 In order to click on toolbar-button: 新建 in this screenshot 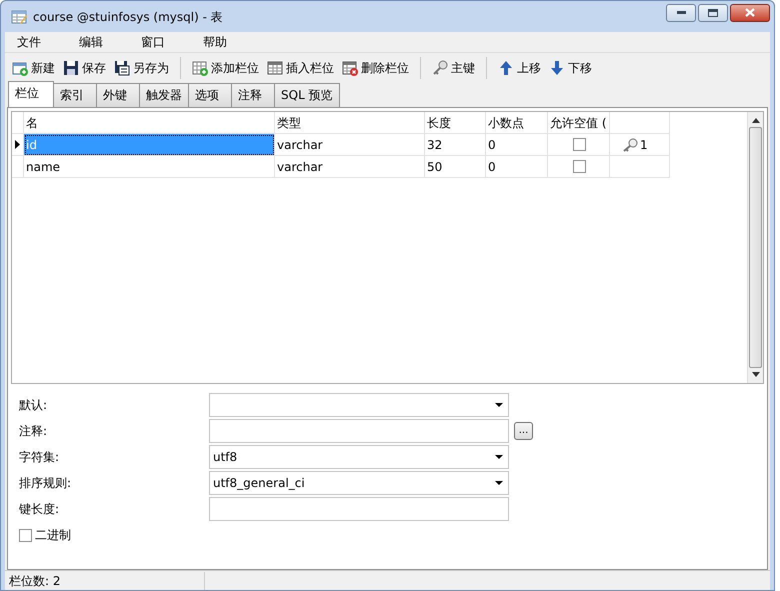, I will do `click(33, 68)`.